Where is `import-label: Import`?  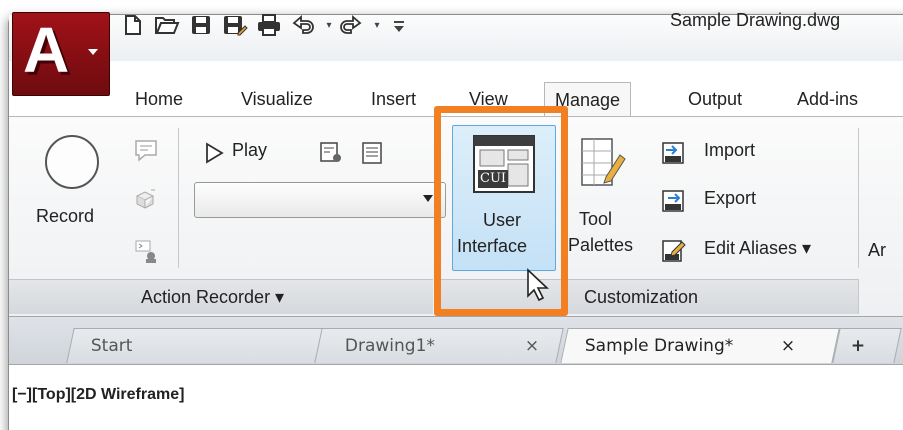
import-label: Import is located at coordinates (730, 150).